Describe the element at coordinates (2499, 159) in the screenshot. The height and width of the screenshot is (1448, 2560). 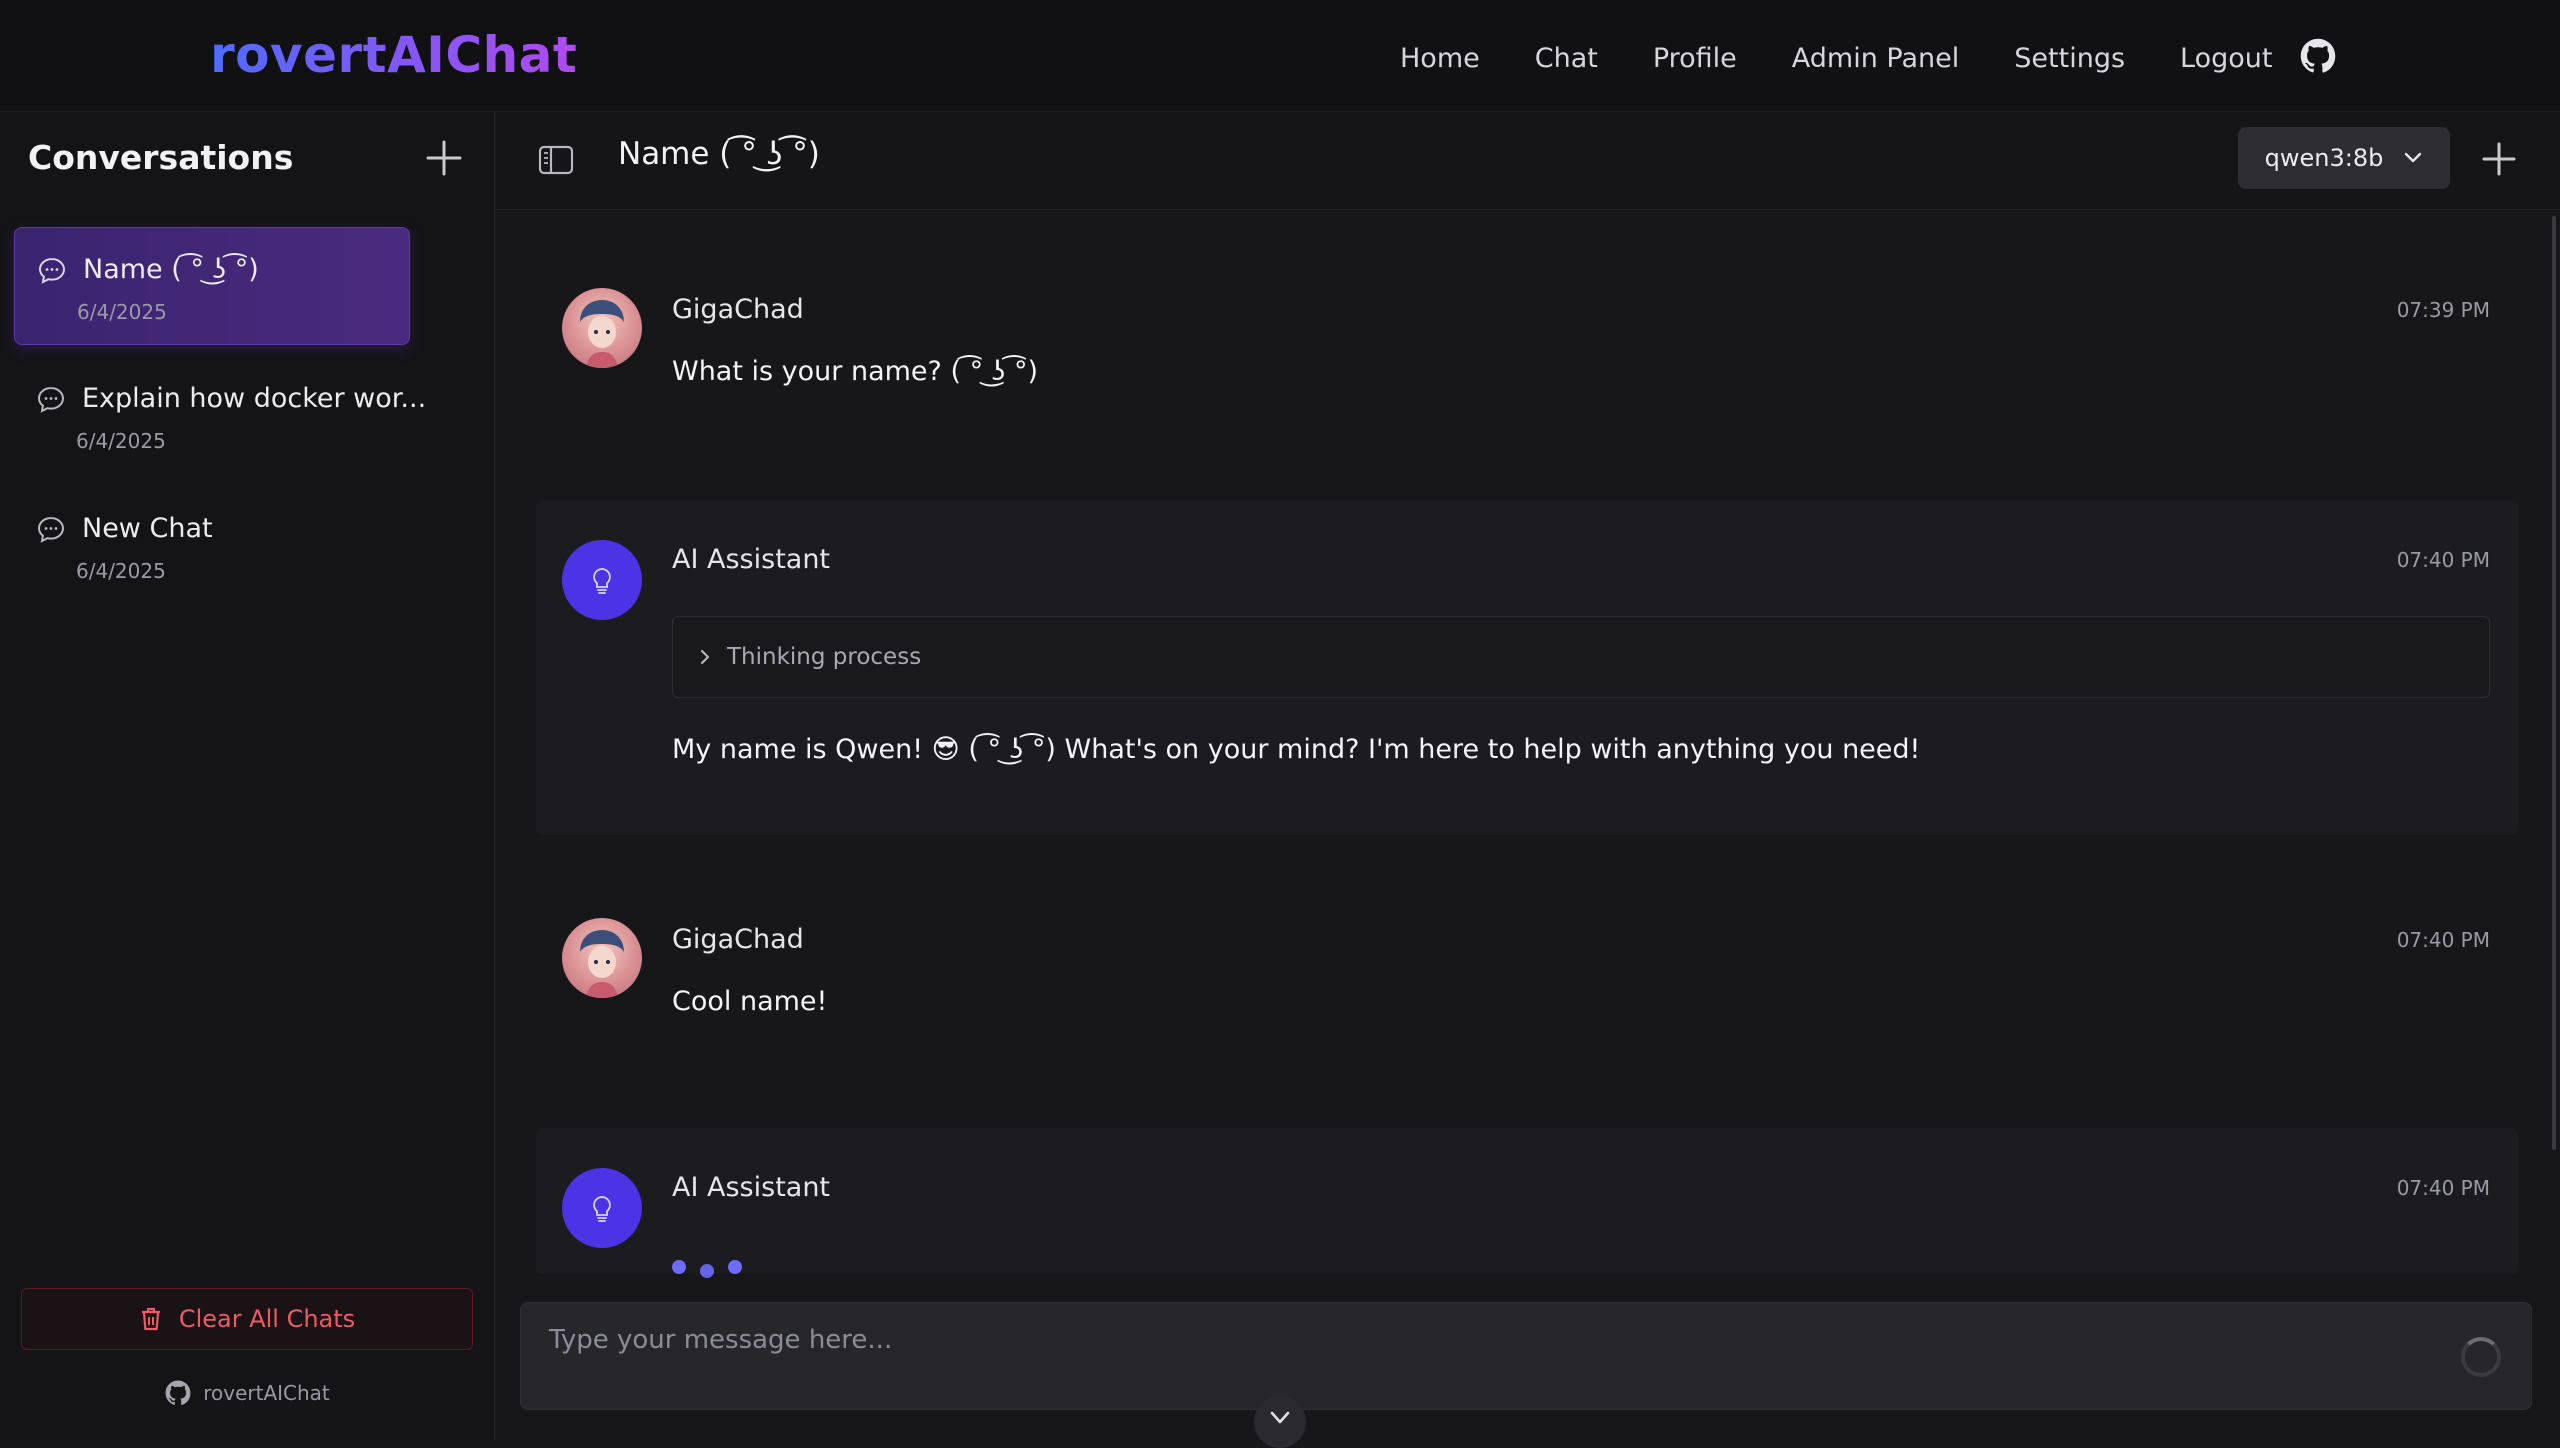
I see `new-chat-plus-icon` at that location.